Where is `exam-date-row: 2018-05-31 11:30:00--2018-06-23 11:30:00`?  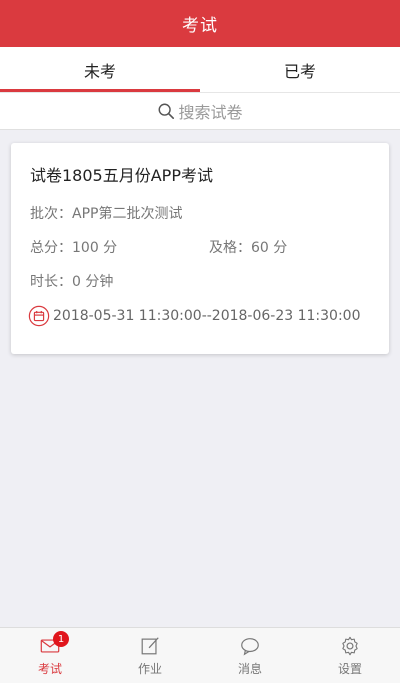 exam-date-row: 2018-05-31 11:30:00--2018-06-23 11:30:00 is located at coordinates (194, 316).